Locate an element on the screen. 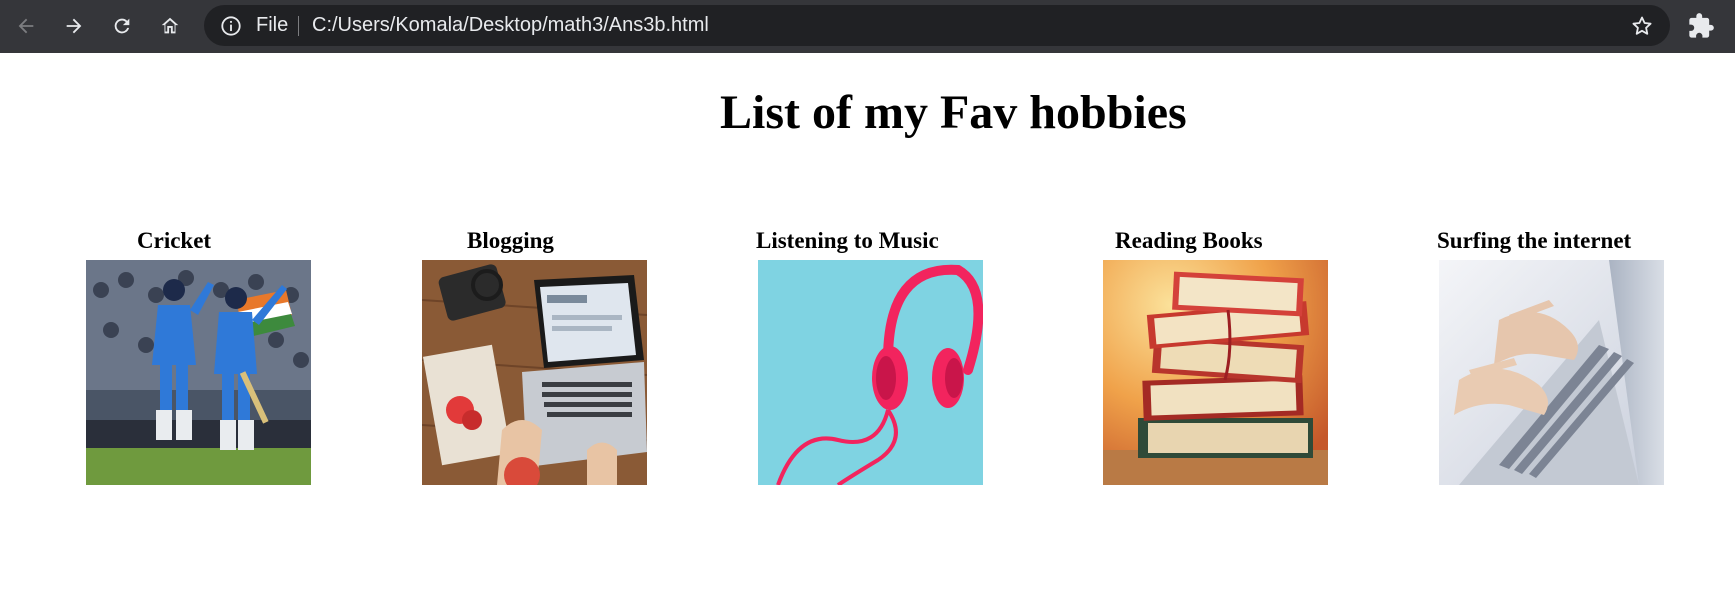  hobby-label: Listening to Music is located at coordinates (847, 240).